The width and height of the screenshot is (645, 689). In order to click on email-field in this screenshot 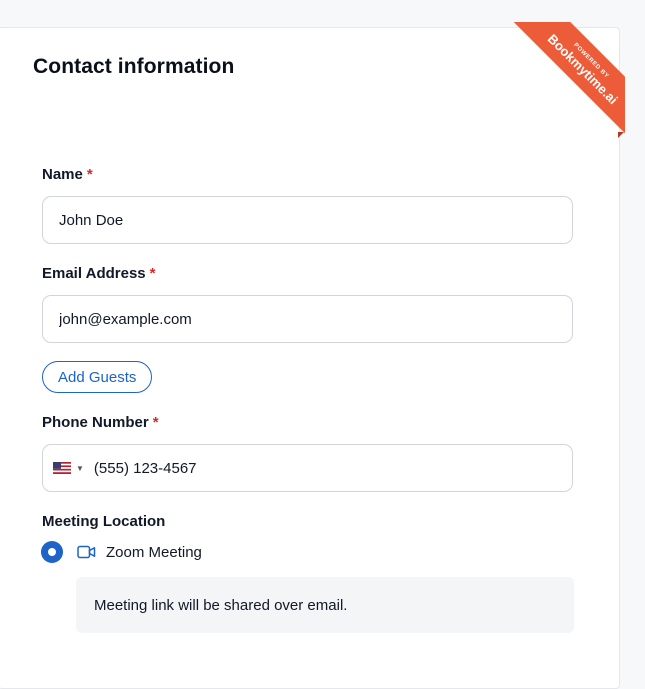, I will do `click(307, 319)`.